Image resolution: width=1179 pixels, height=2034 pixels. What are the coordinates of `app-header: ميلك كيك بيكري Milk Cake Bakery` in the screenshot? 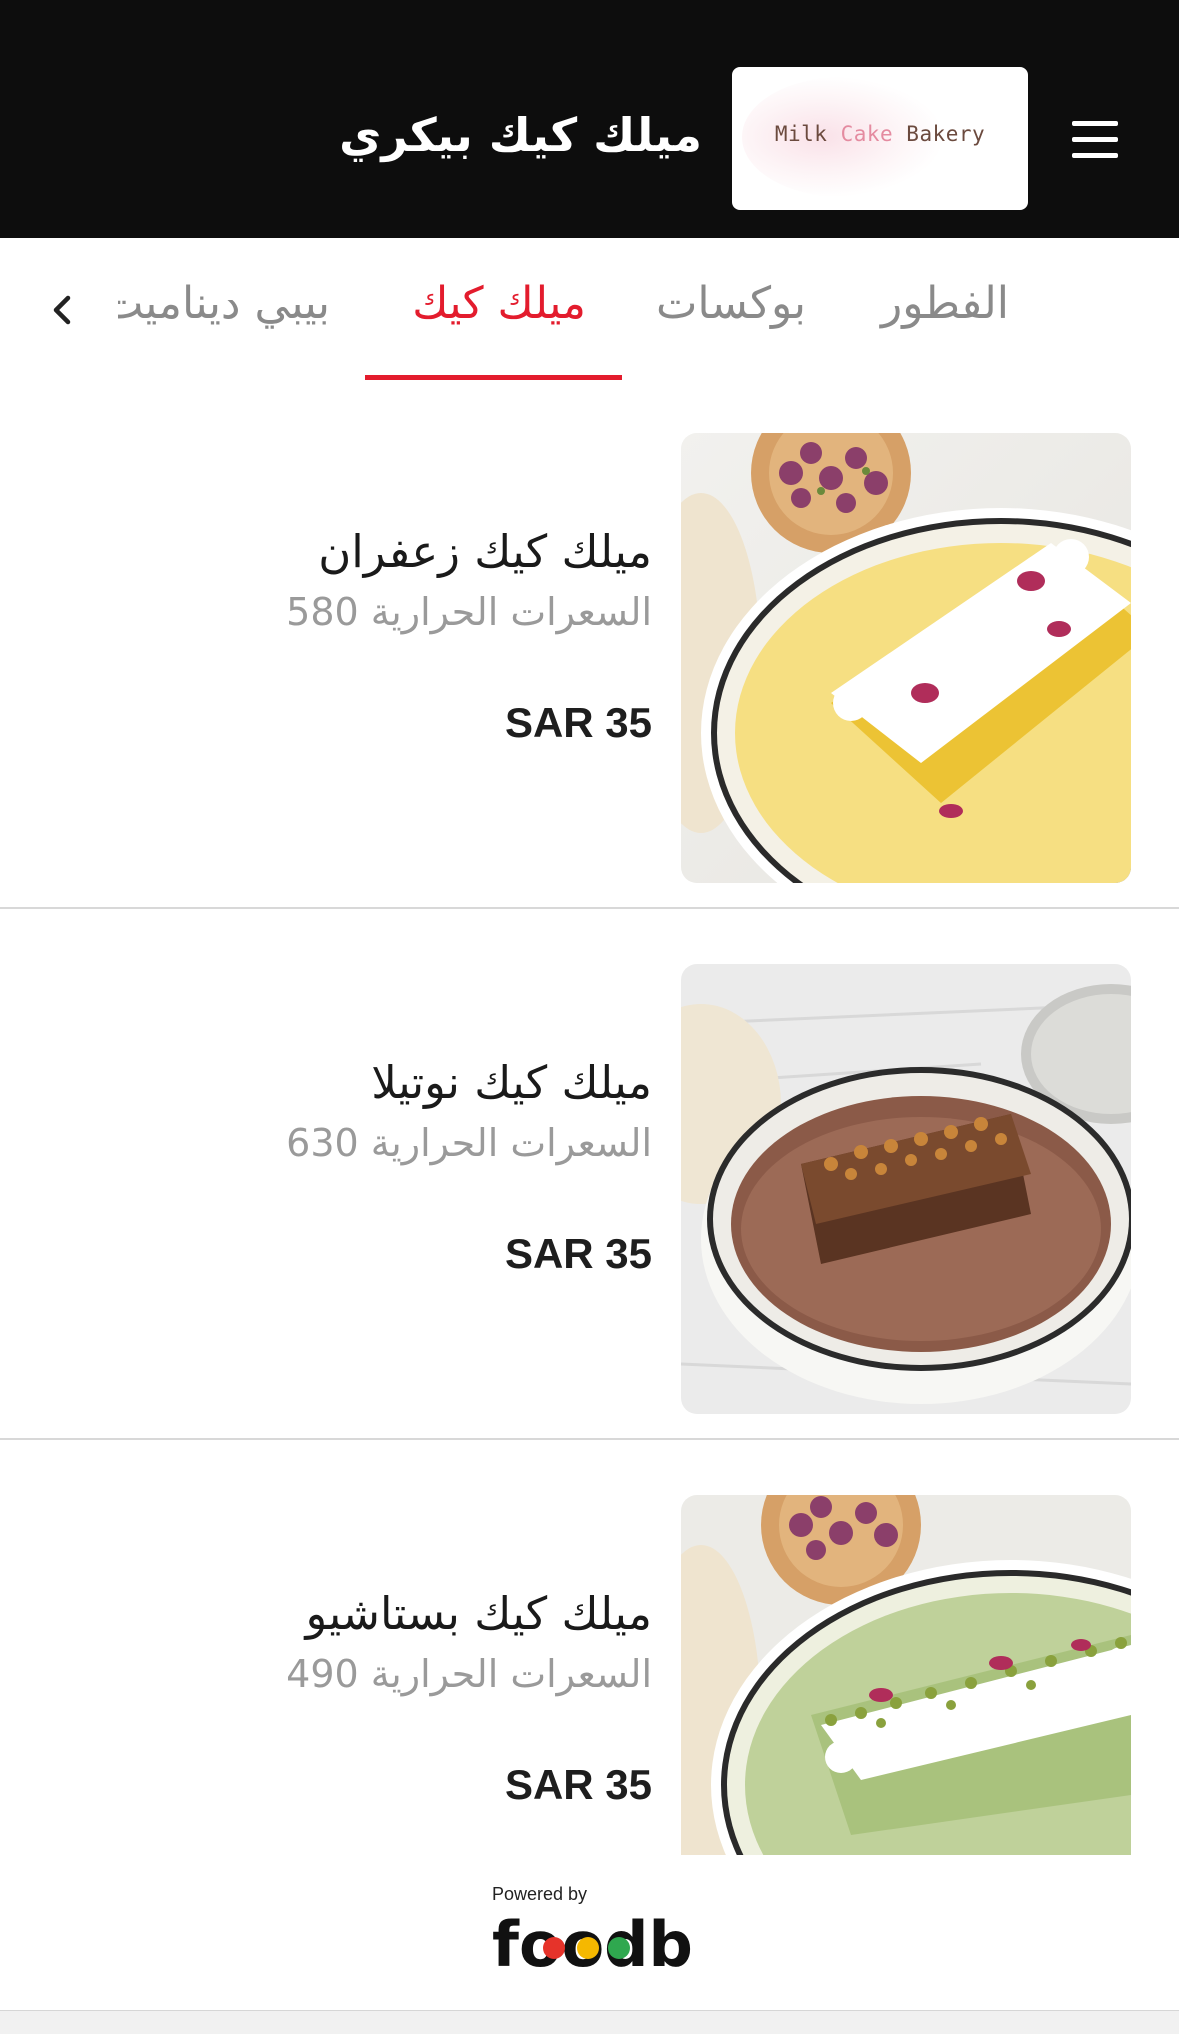 It's located at (589, 119).